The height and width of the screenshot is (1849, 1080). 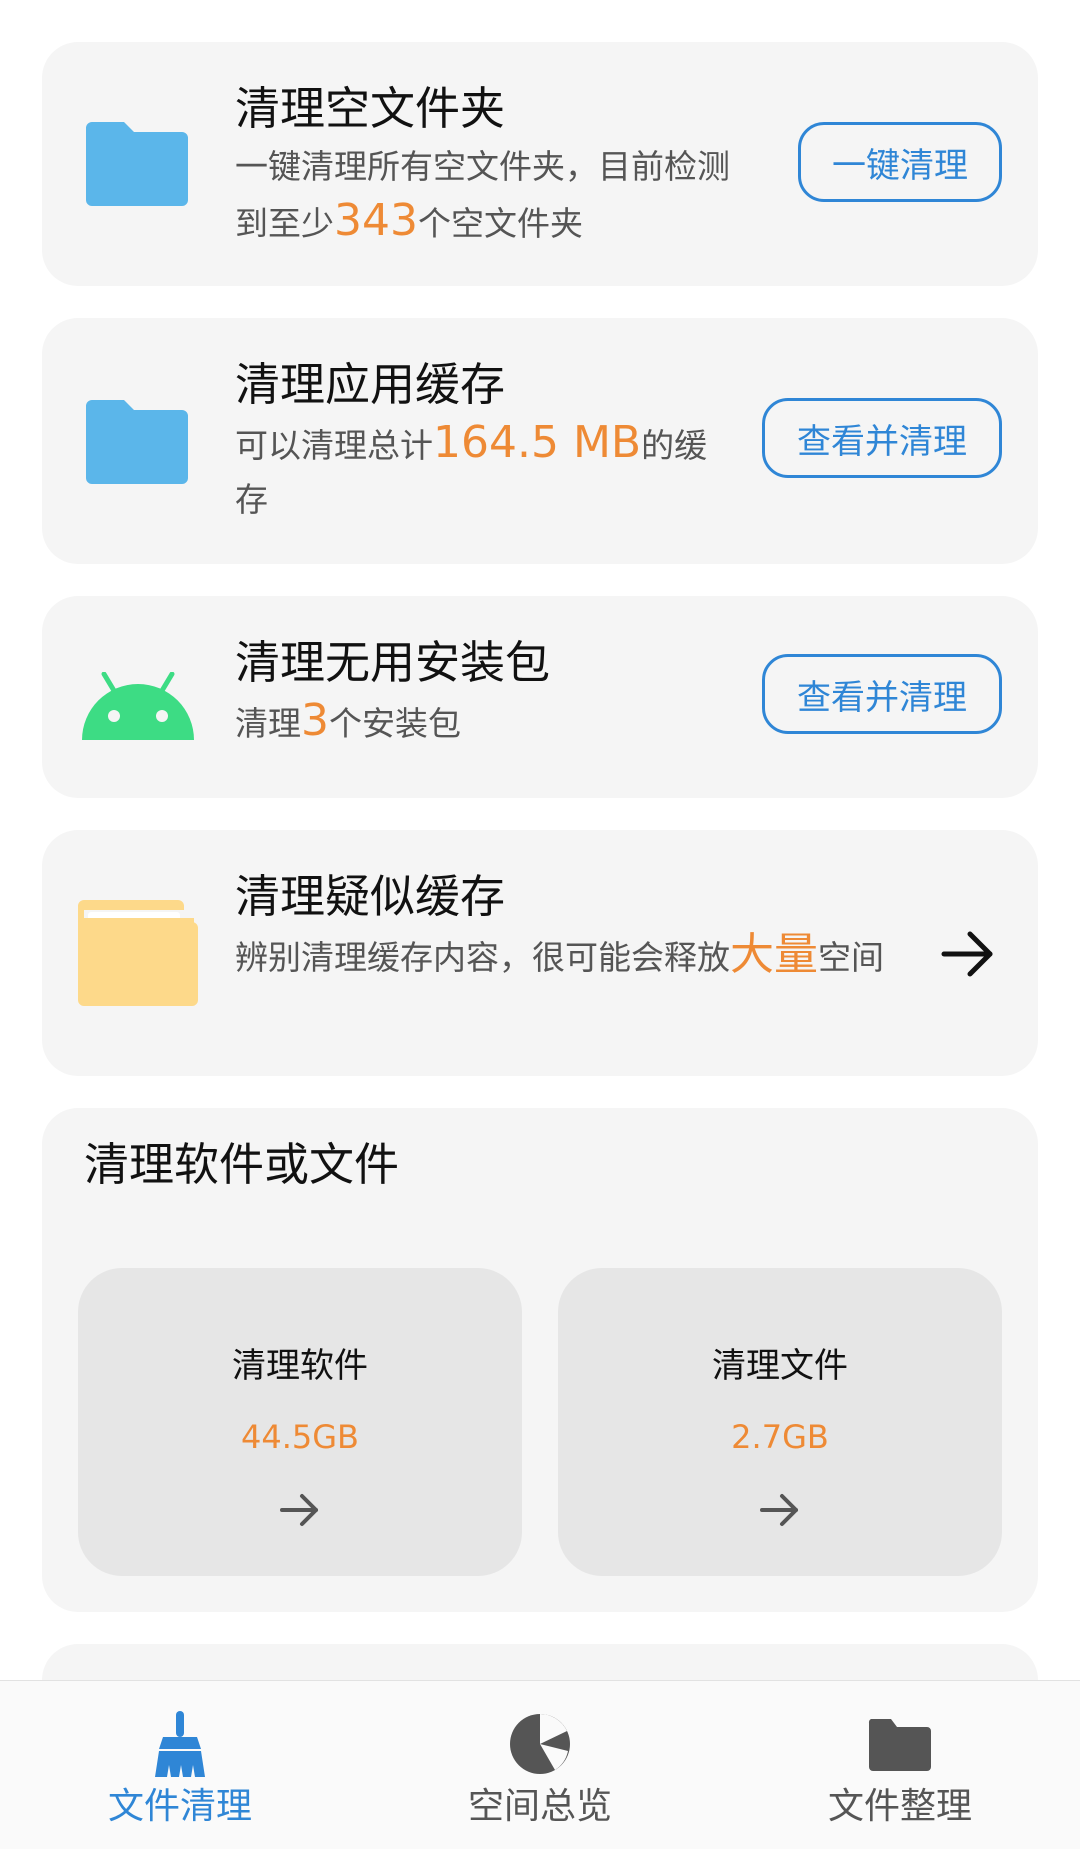 What do you see at coordinates (559, 954) in the screenshot?
I see `card-description: 辨别清理缓存内容，很可能会释放大量空间` at bounding box center [559, 954].